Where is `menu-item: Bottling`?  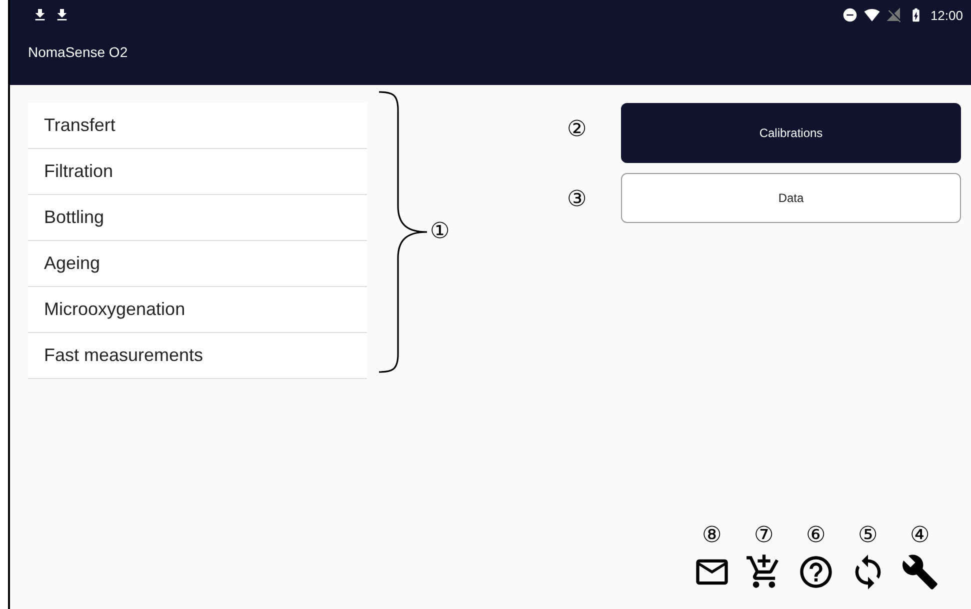
menu-item: Bottling is located at coordinates (197, 218).